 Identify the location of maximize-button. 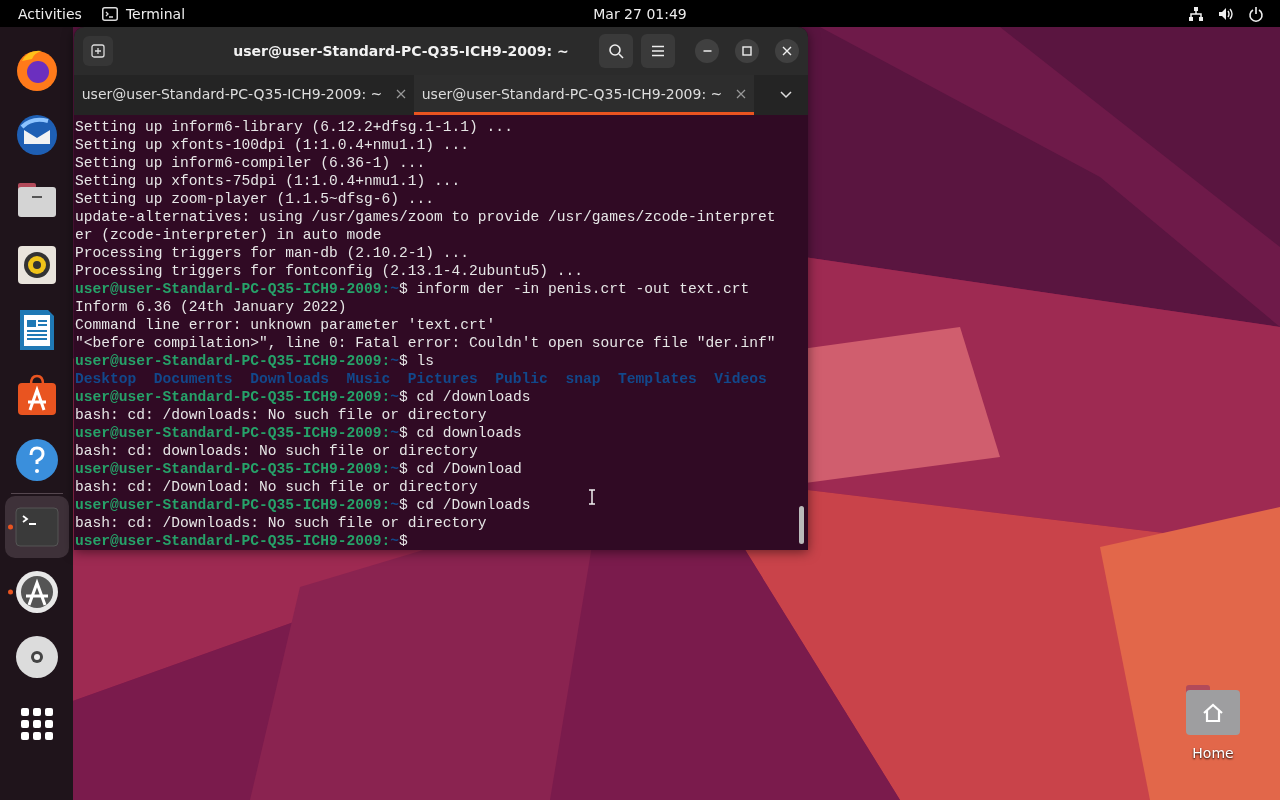
(747, 51).